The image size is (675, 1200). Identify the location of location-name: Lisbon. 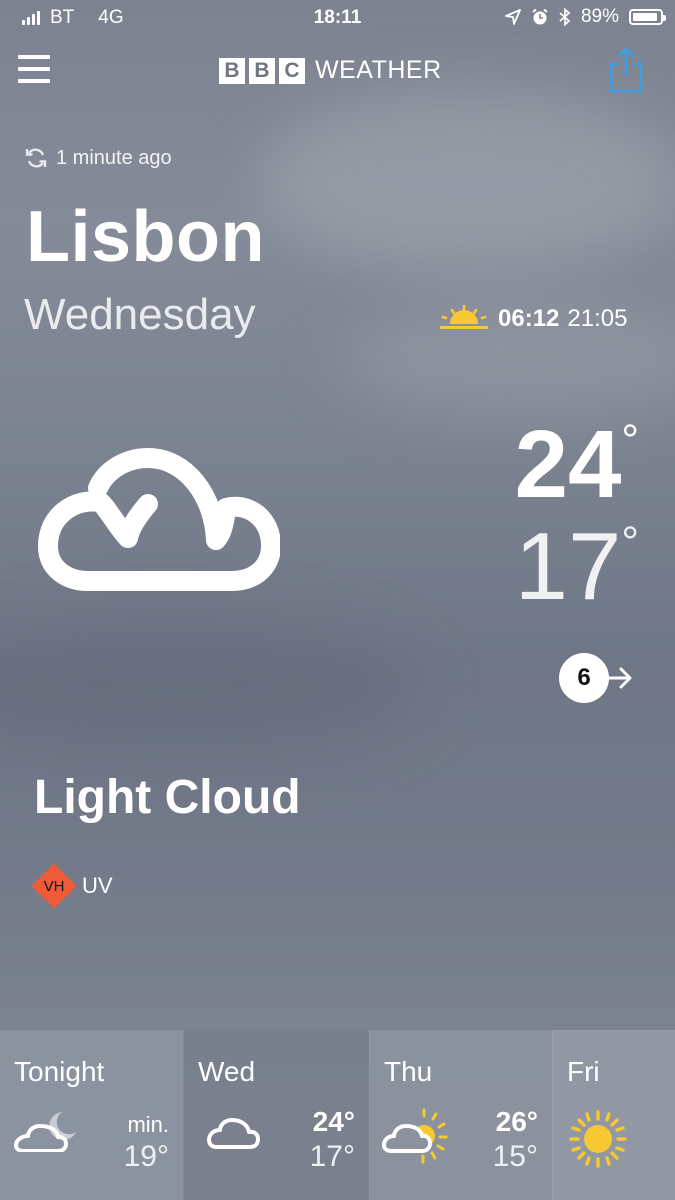
(145, 237).